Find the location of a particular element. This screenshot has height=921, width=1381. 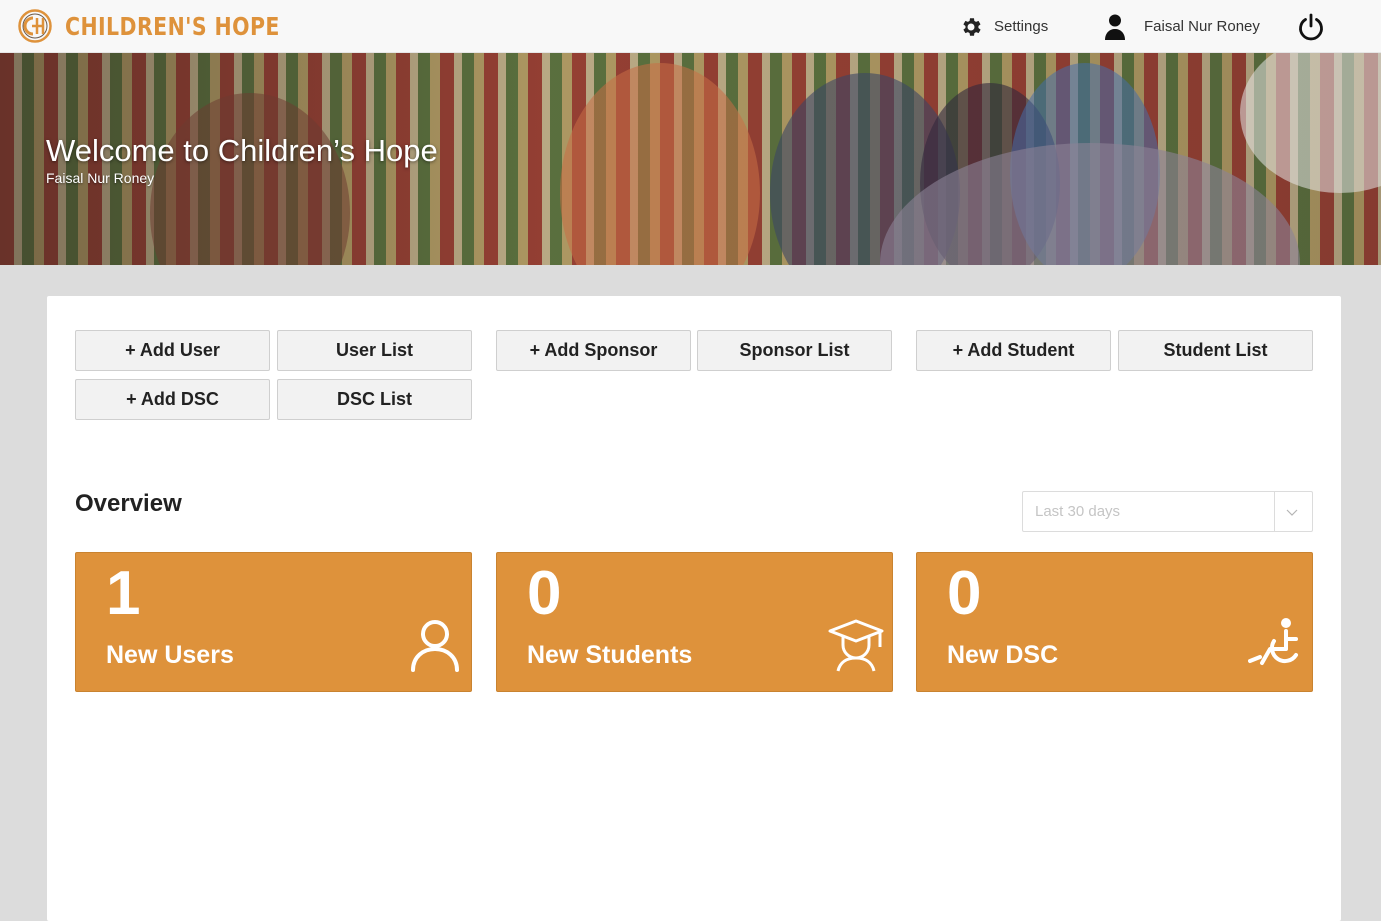

user-list-button: User List is located at coordinates (374, 350).